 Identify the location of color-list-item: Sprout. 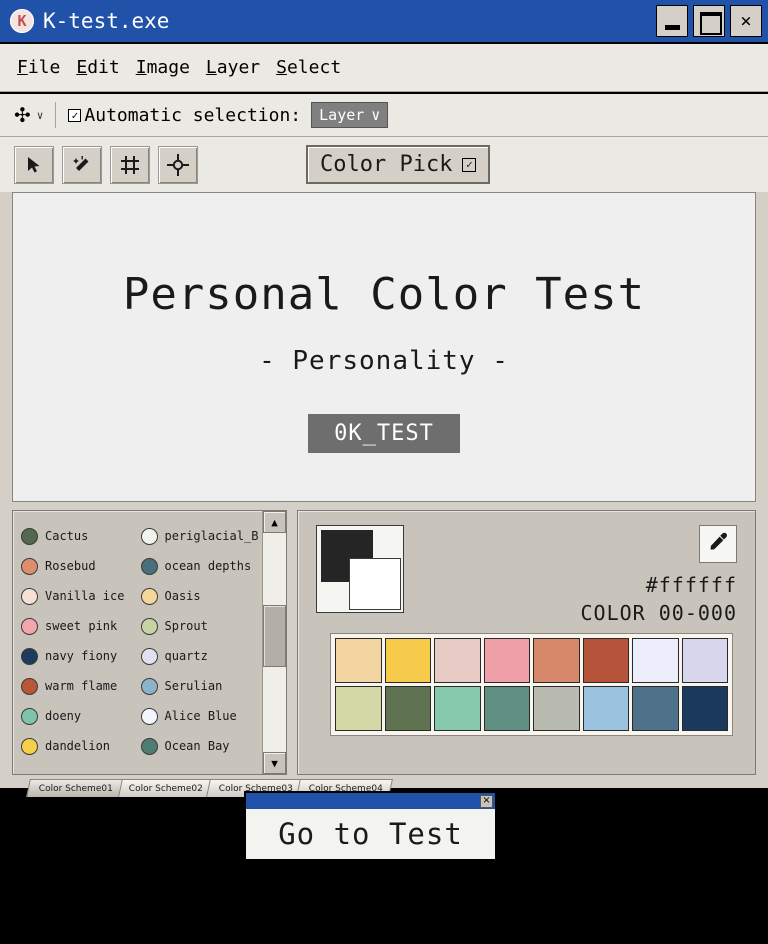
(199, 626).